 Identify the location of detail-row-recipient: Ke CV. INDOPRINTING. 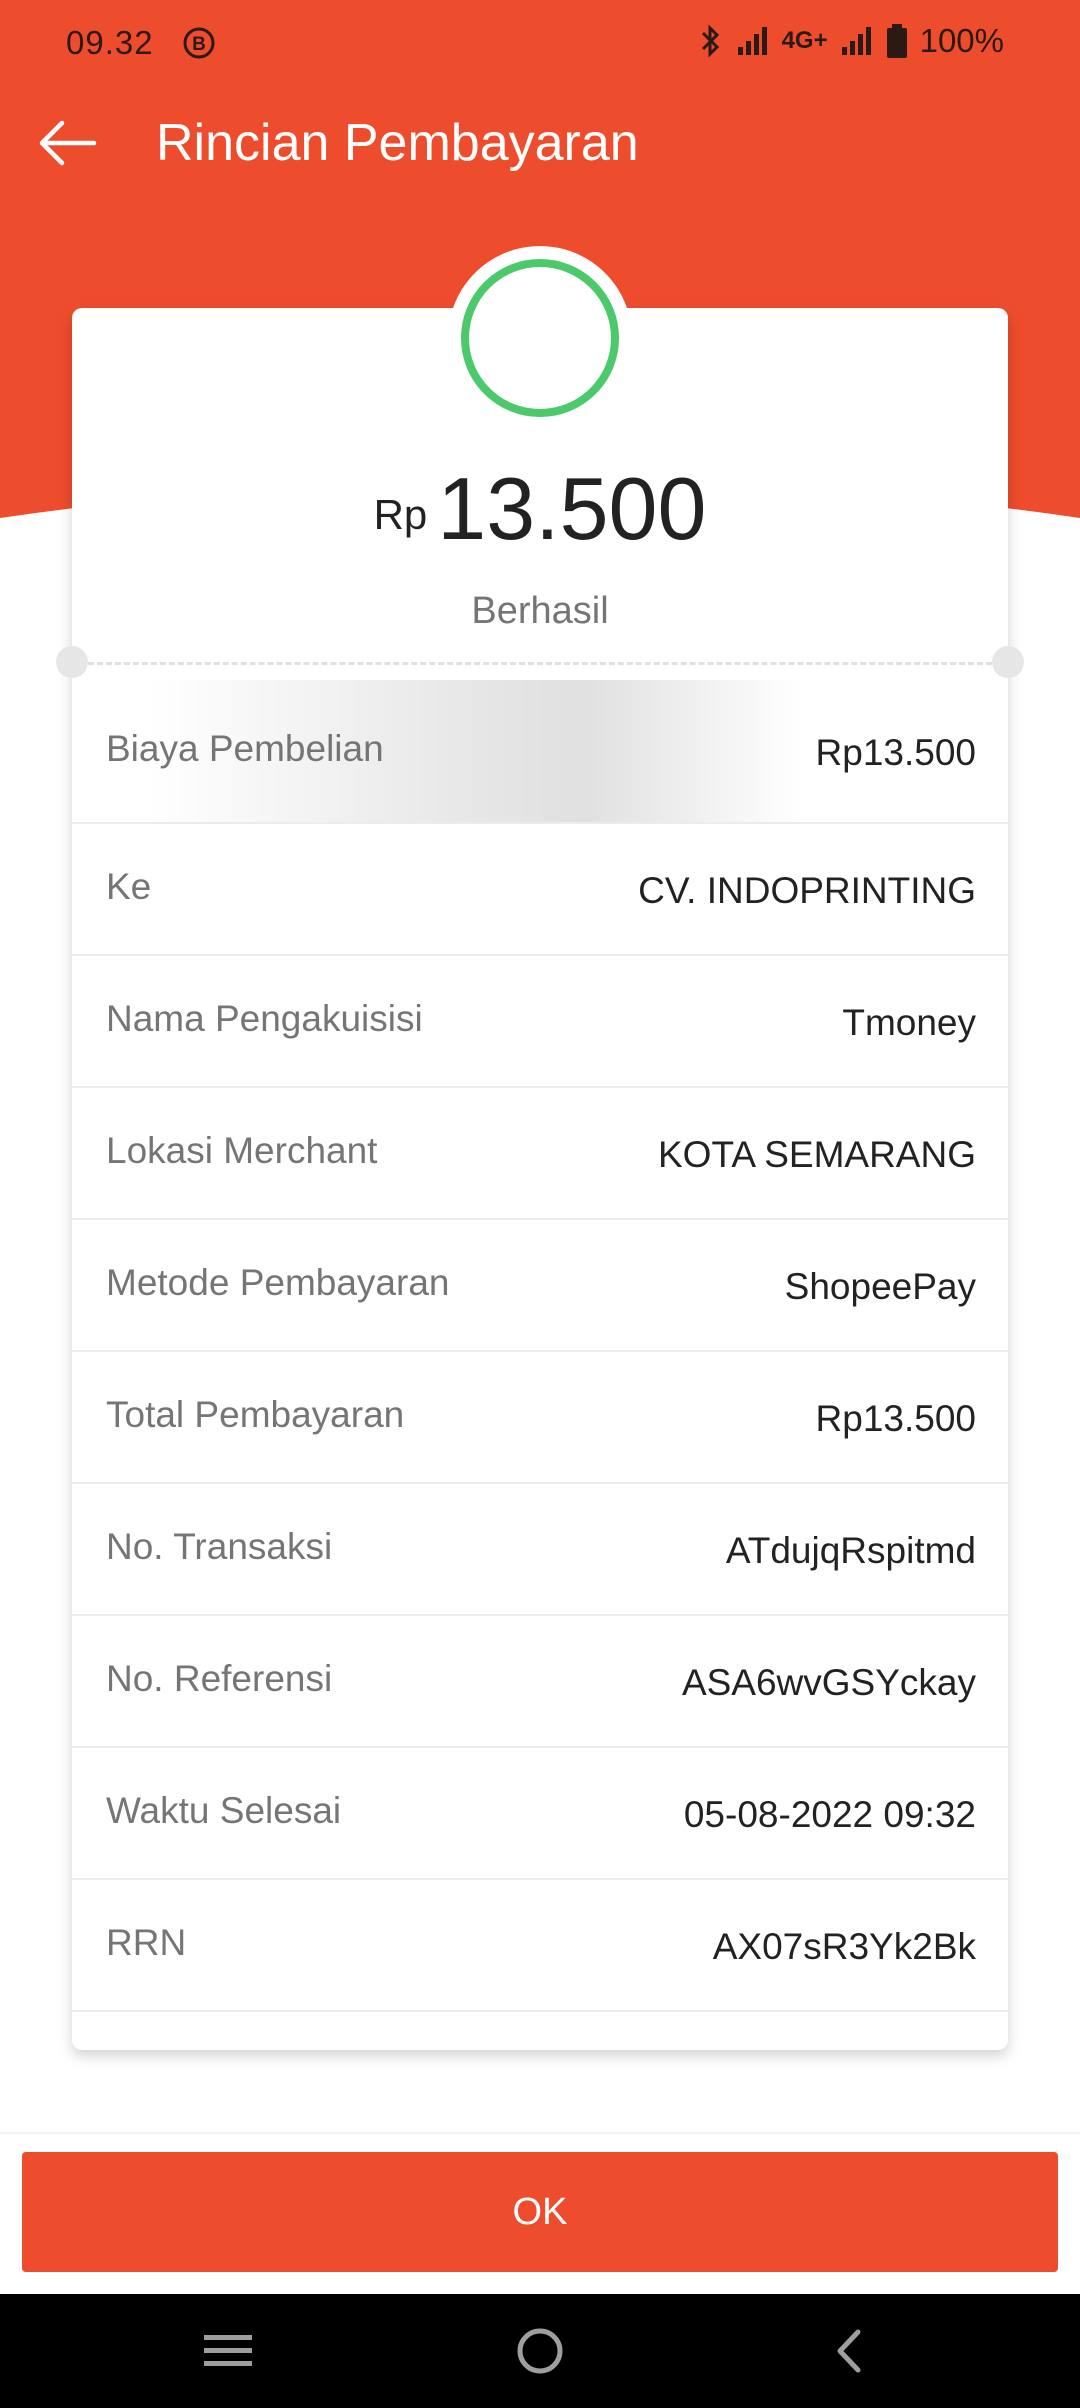
(540, 890).